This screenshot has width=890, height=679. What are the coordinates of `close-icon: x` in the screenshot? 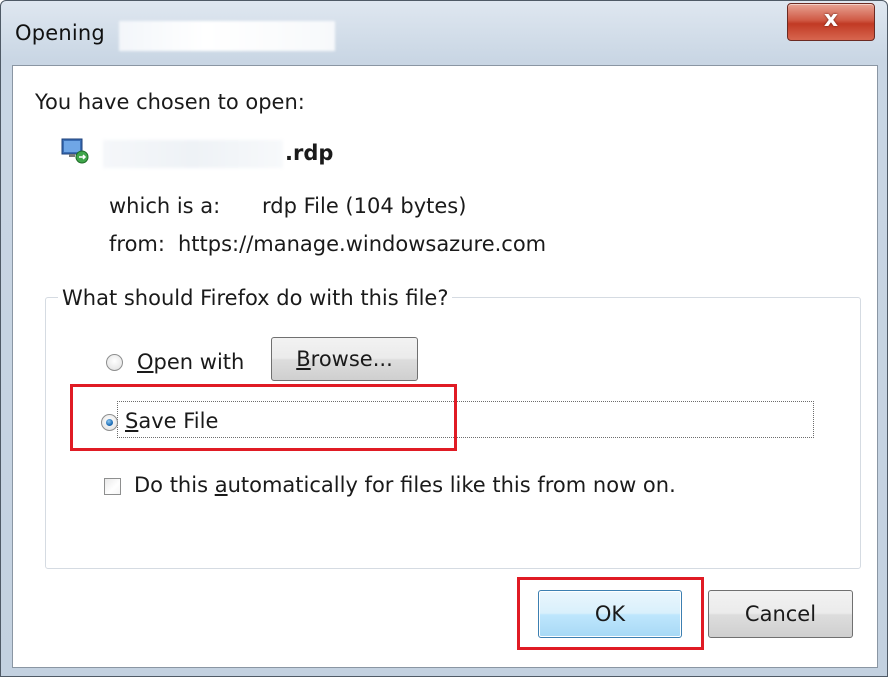 It's located at (831, 19).